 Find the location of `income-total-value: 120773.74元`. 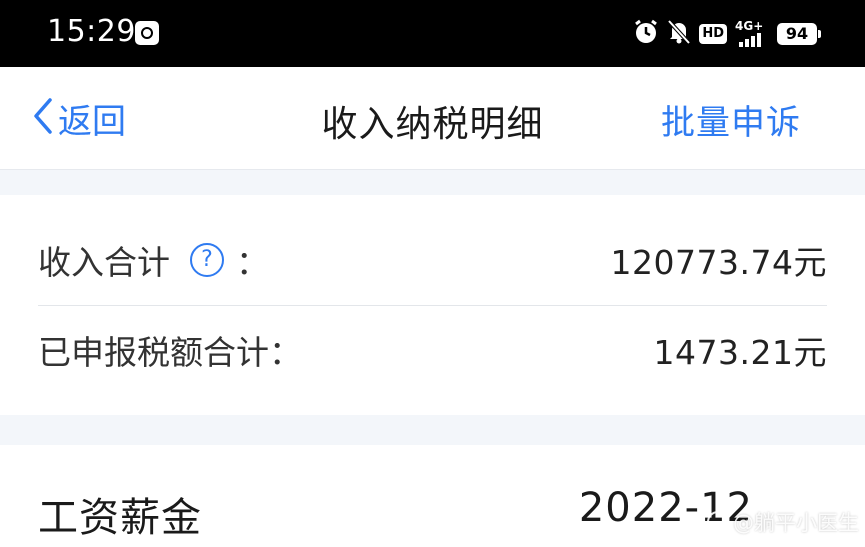

income-total-value: 120773.74元 is located at coordinates (718, 262).